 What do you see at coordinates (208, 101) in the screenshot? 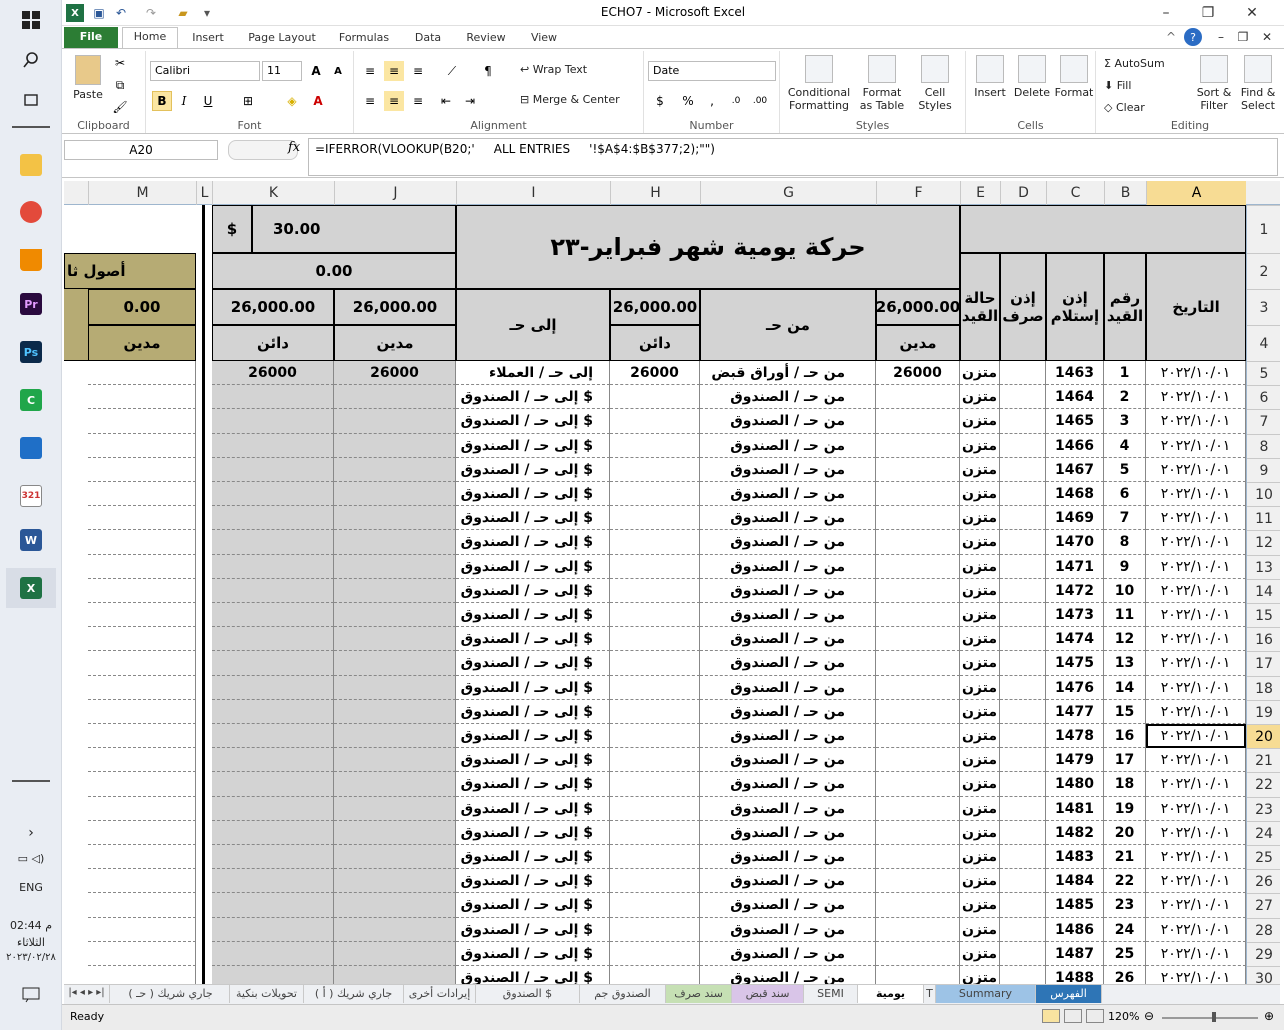
I see `underline-button: U` at bounding box center [208, 101].